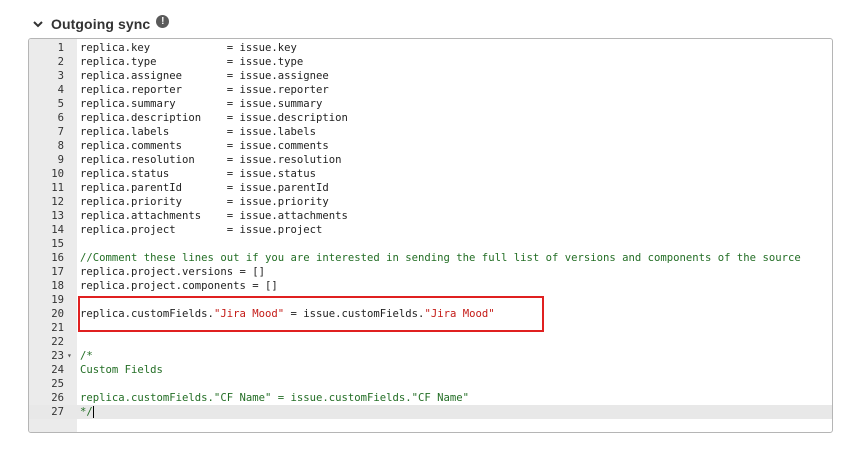 The height and width of the screenshot is (458, 851). What do you see at coordinates (430, 104) in the screenshot?
I see `code-line: 5 replica.summary = issue.summary` at bounding box center [430, 104].